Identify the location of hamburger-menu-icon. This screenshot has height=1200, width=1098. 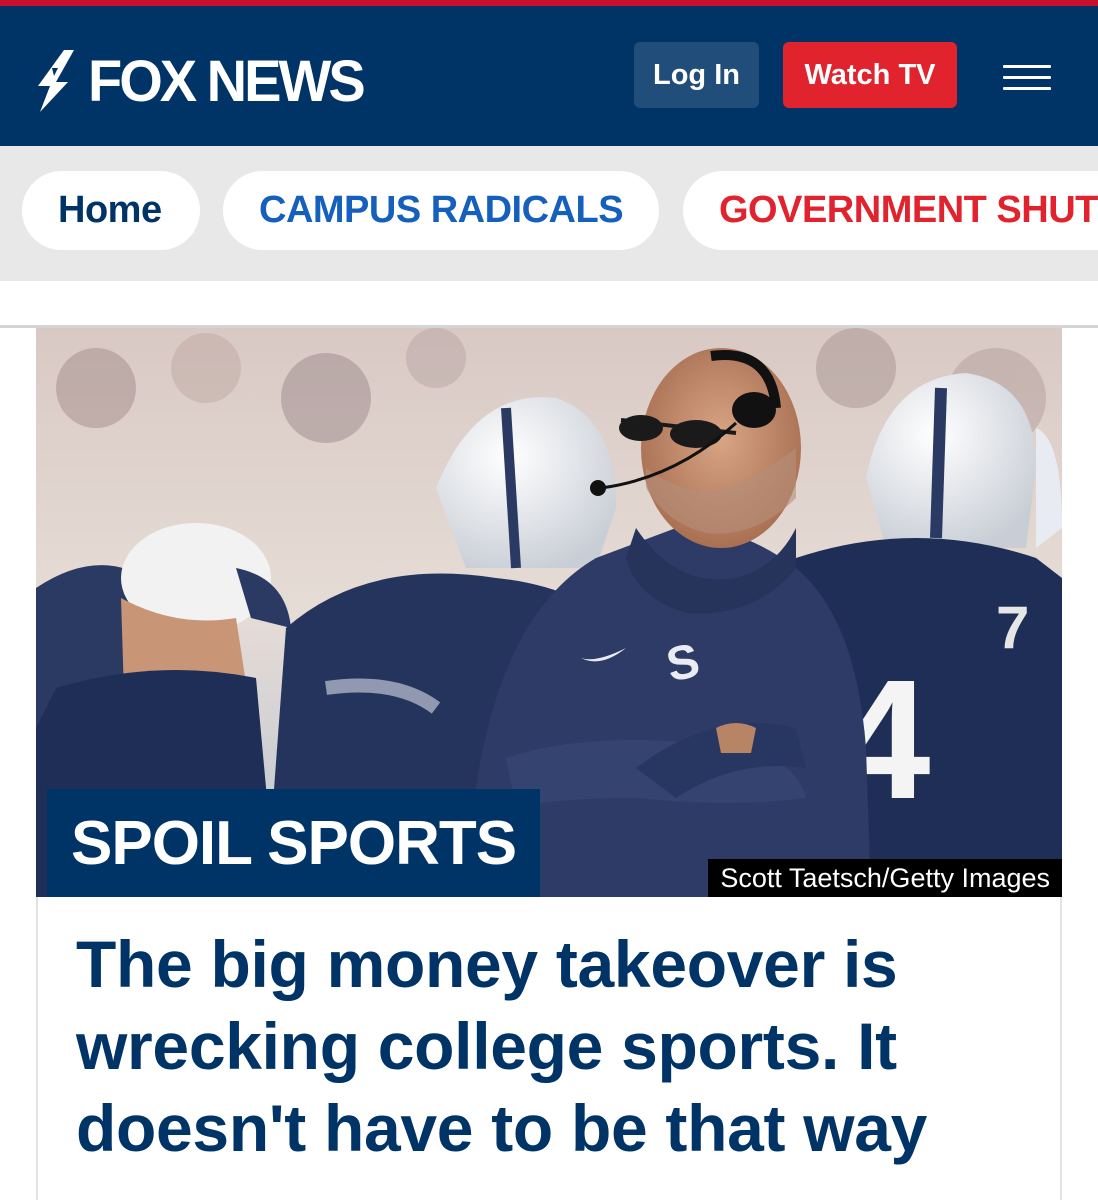
(1027, 77).